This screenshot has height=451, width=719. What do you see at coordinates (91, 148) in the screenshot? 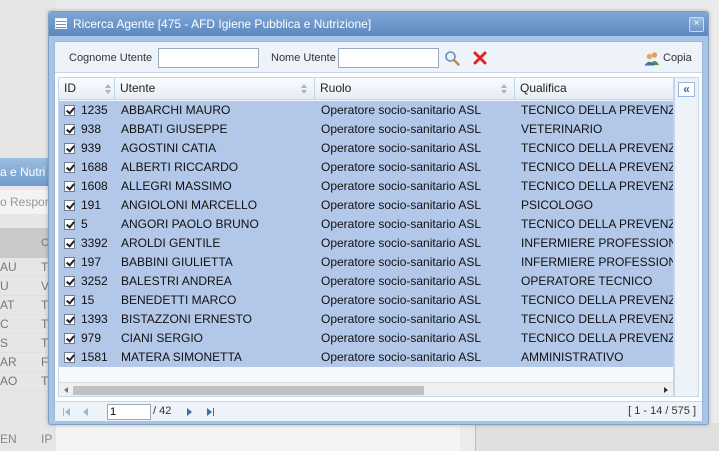
I see `cell-id: 939` at bounding box center [91, 148].